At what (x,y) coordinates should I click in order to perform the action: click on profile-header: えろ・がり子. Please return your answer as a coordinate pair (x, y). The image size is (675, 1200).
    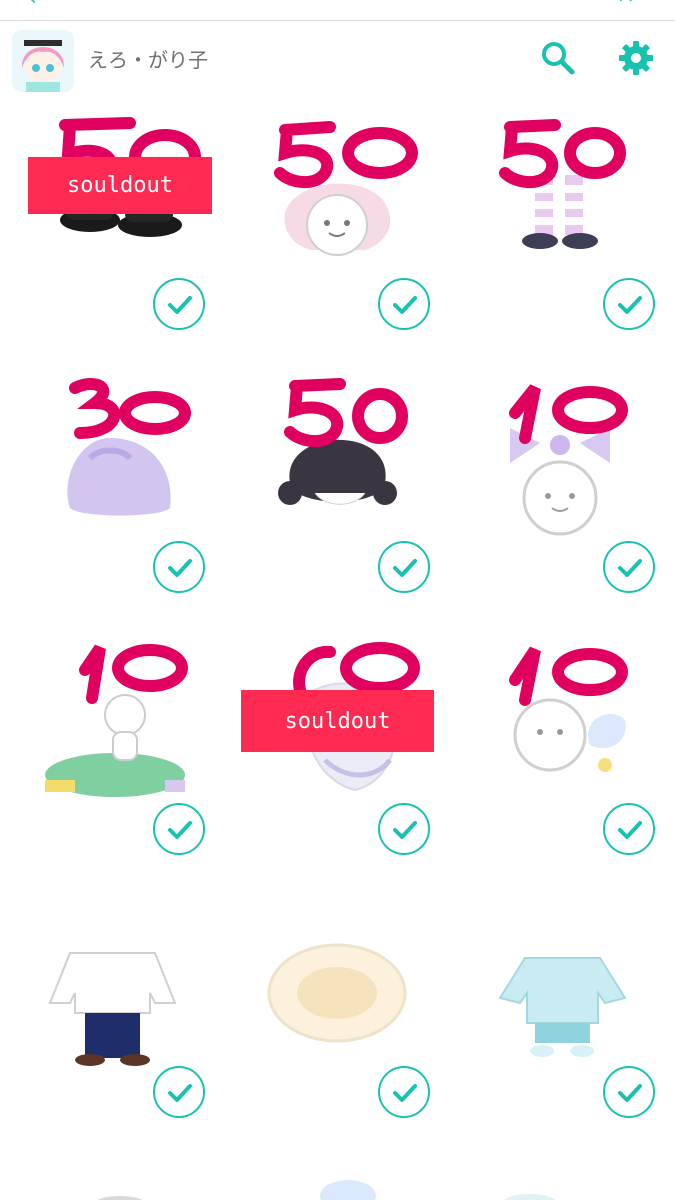
    Looking at the image, I should click on (337, 58).